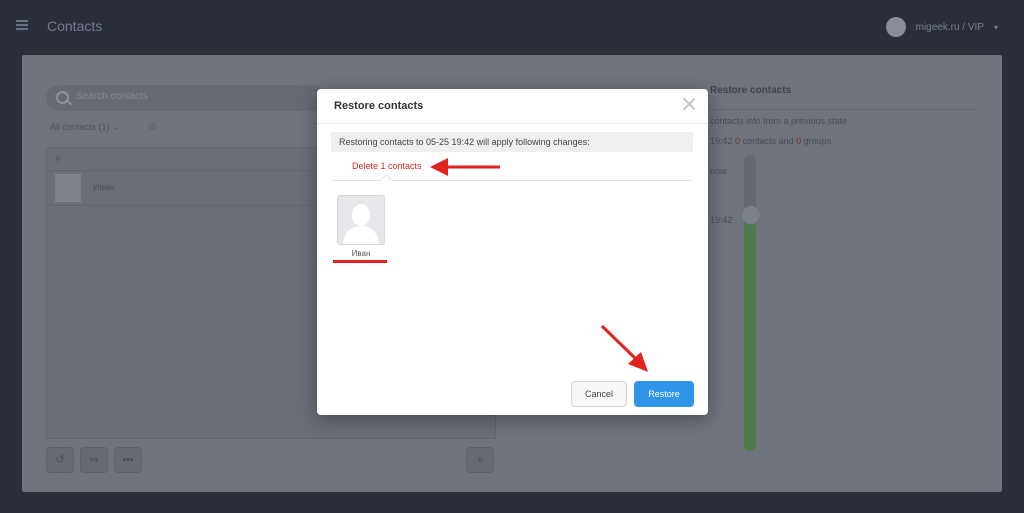 The width and height of the screenshot is (1024, 513). What do you see at coordinates (996, 27) in the screenshot?
I see `chevron-down-icon: ▾` at bounding box center [996, 27].